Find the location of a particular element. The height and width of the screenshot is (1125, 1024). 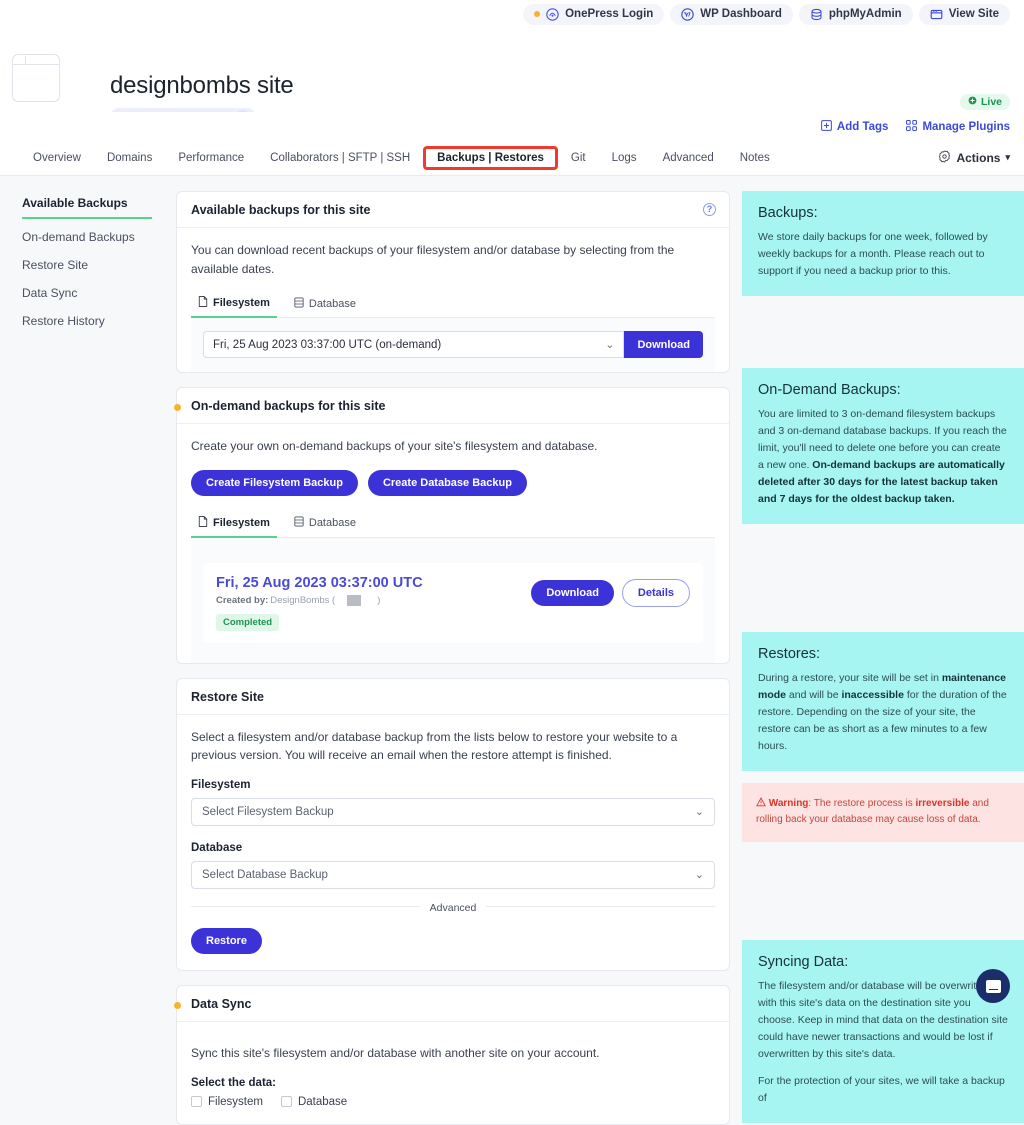

filesystem-field-label: Filesystem is located at coordinates (221, 784).